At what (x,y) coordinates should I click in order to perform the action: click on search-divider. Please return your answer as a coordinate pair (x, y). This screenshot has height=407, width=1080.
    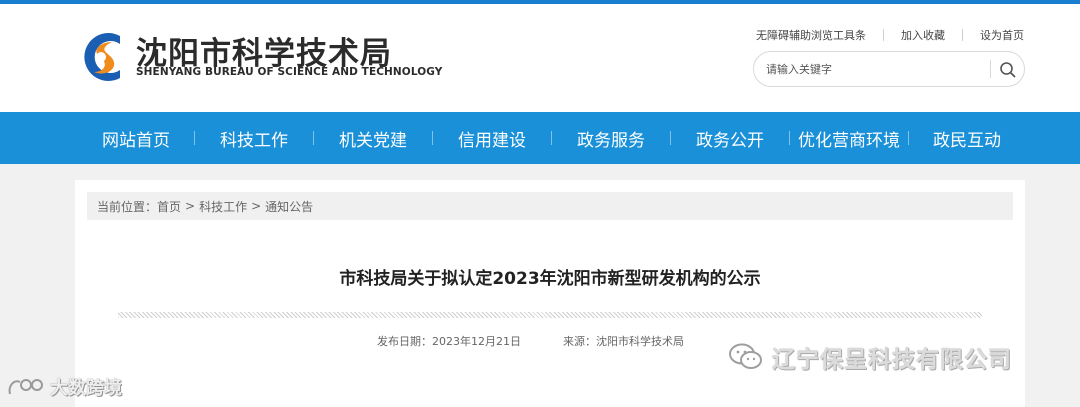
    Looking at the image, I should click on (990, 69).